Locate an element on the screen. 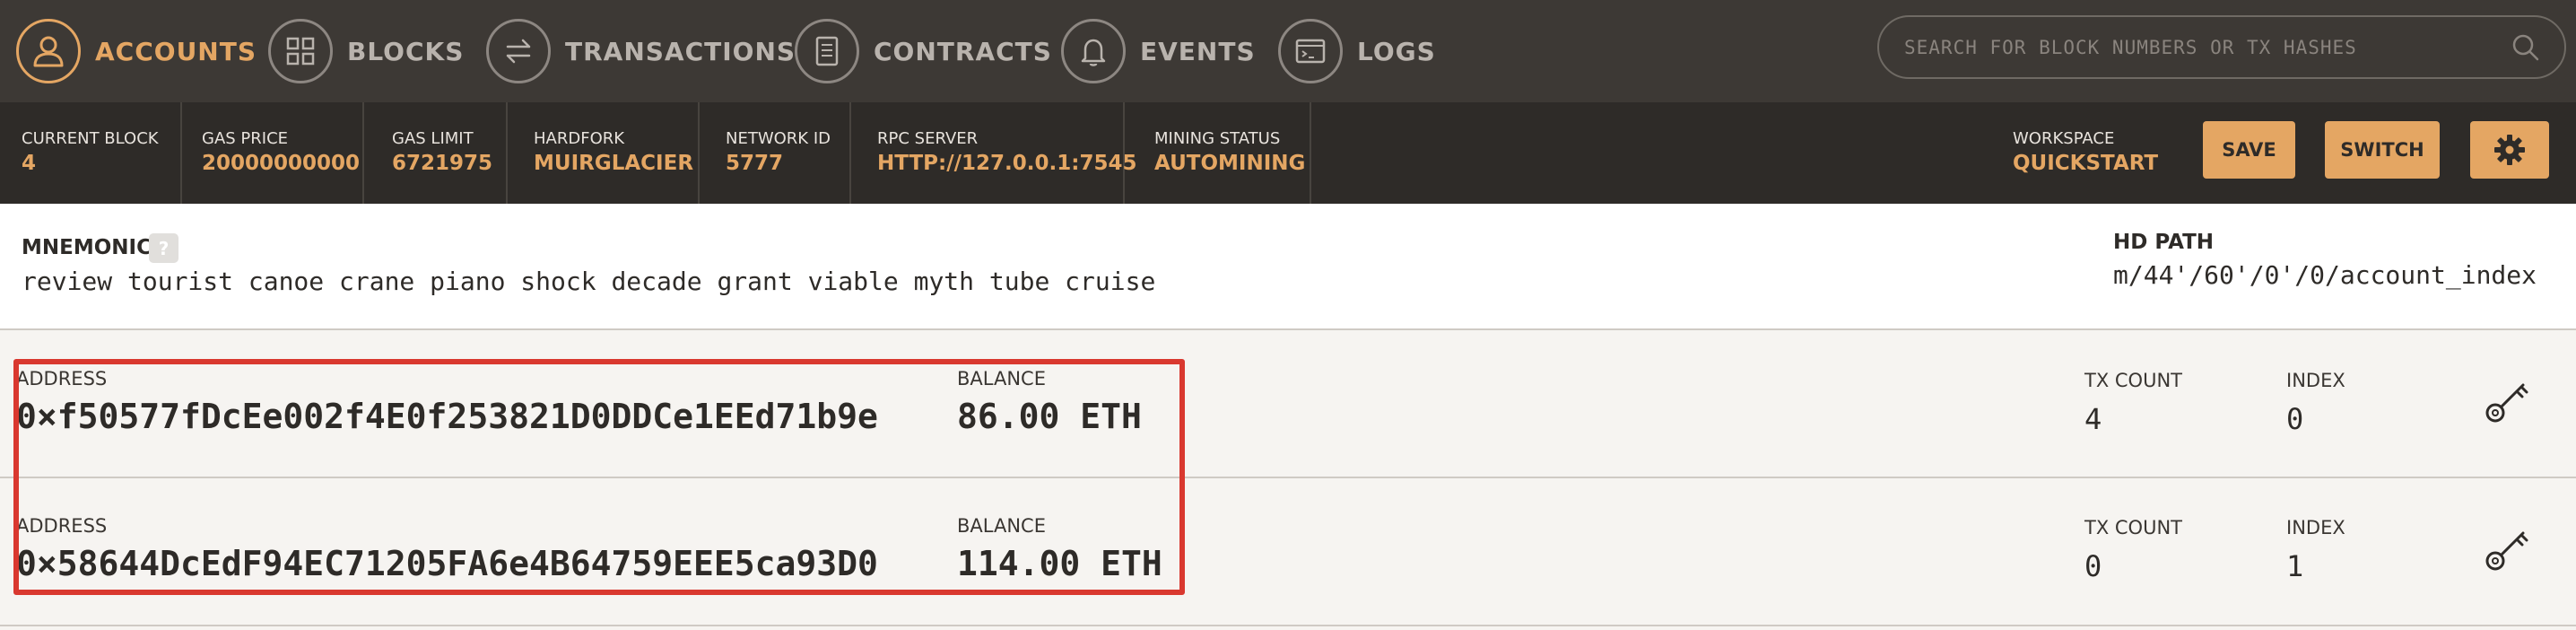 This screenshot has height=630, width=2576. stat-rpc-server: RPC Server HTTP://127.0.0.1:7545 is located at coordinates (994, 153).